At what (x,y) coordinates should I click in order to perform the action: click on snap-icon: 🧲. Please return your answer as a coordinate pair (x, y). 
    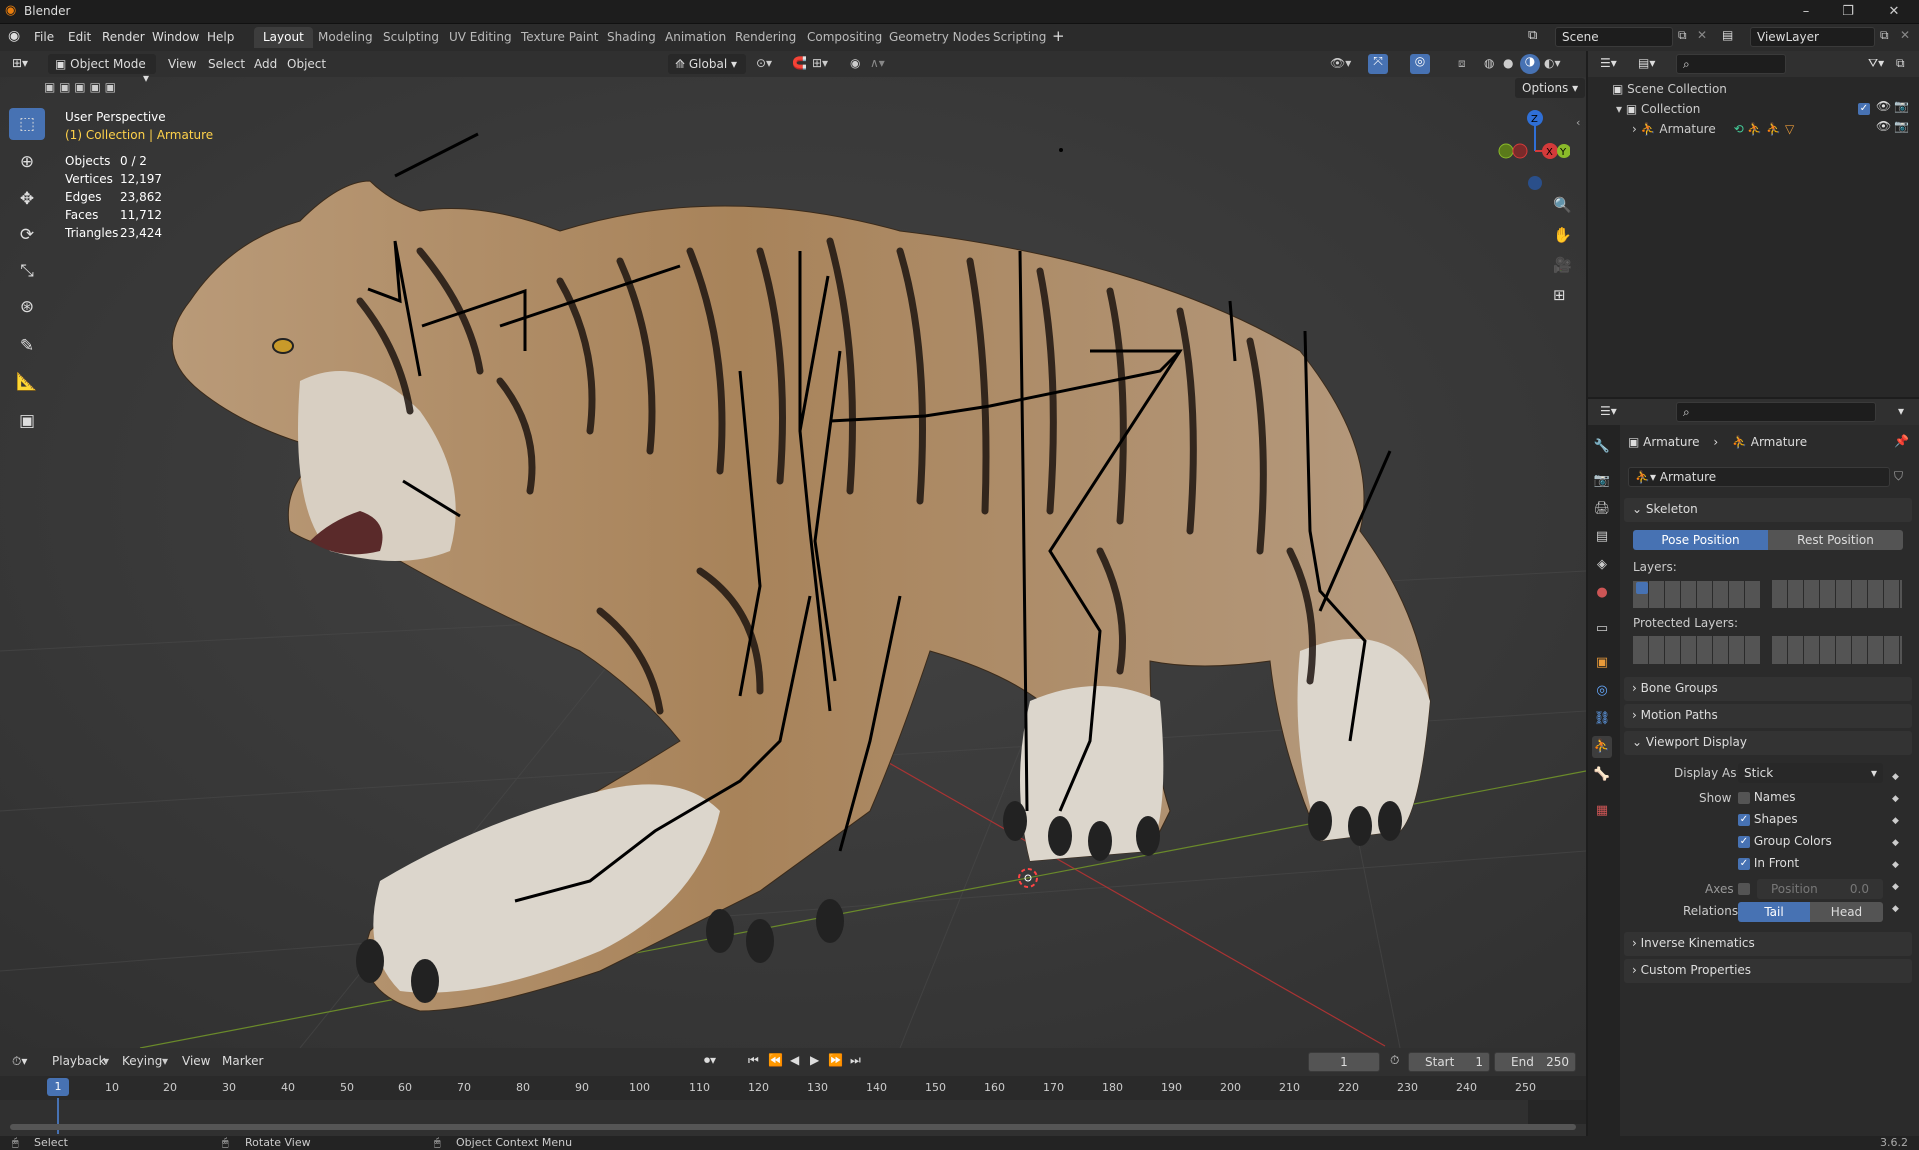
    Looking at the image, I should click on (799, 63).